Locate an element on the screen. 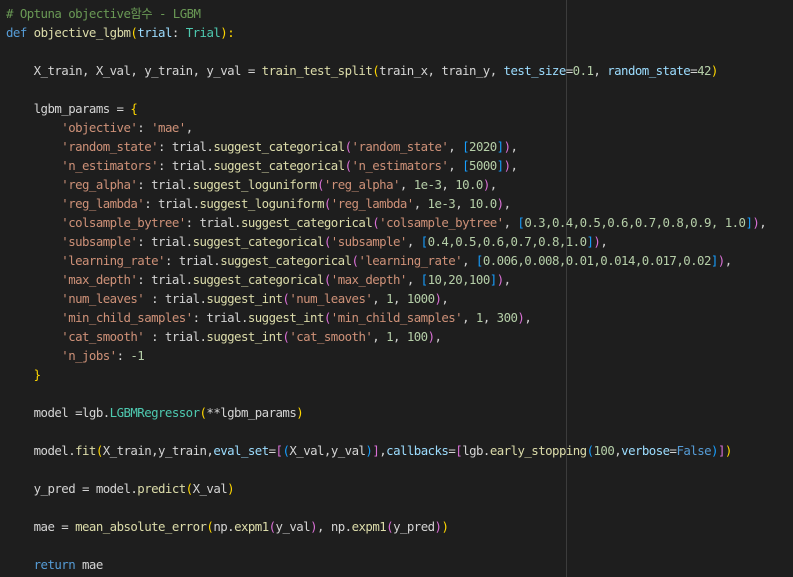 This screenshot has height=577, width=793. code-token: 300 is located at coordinates (507, 317).